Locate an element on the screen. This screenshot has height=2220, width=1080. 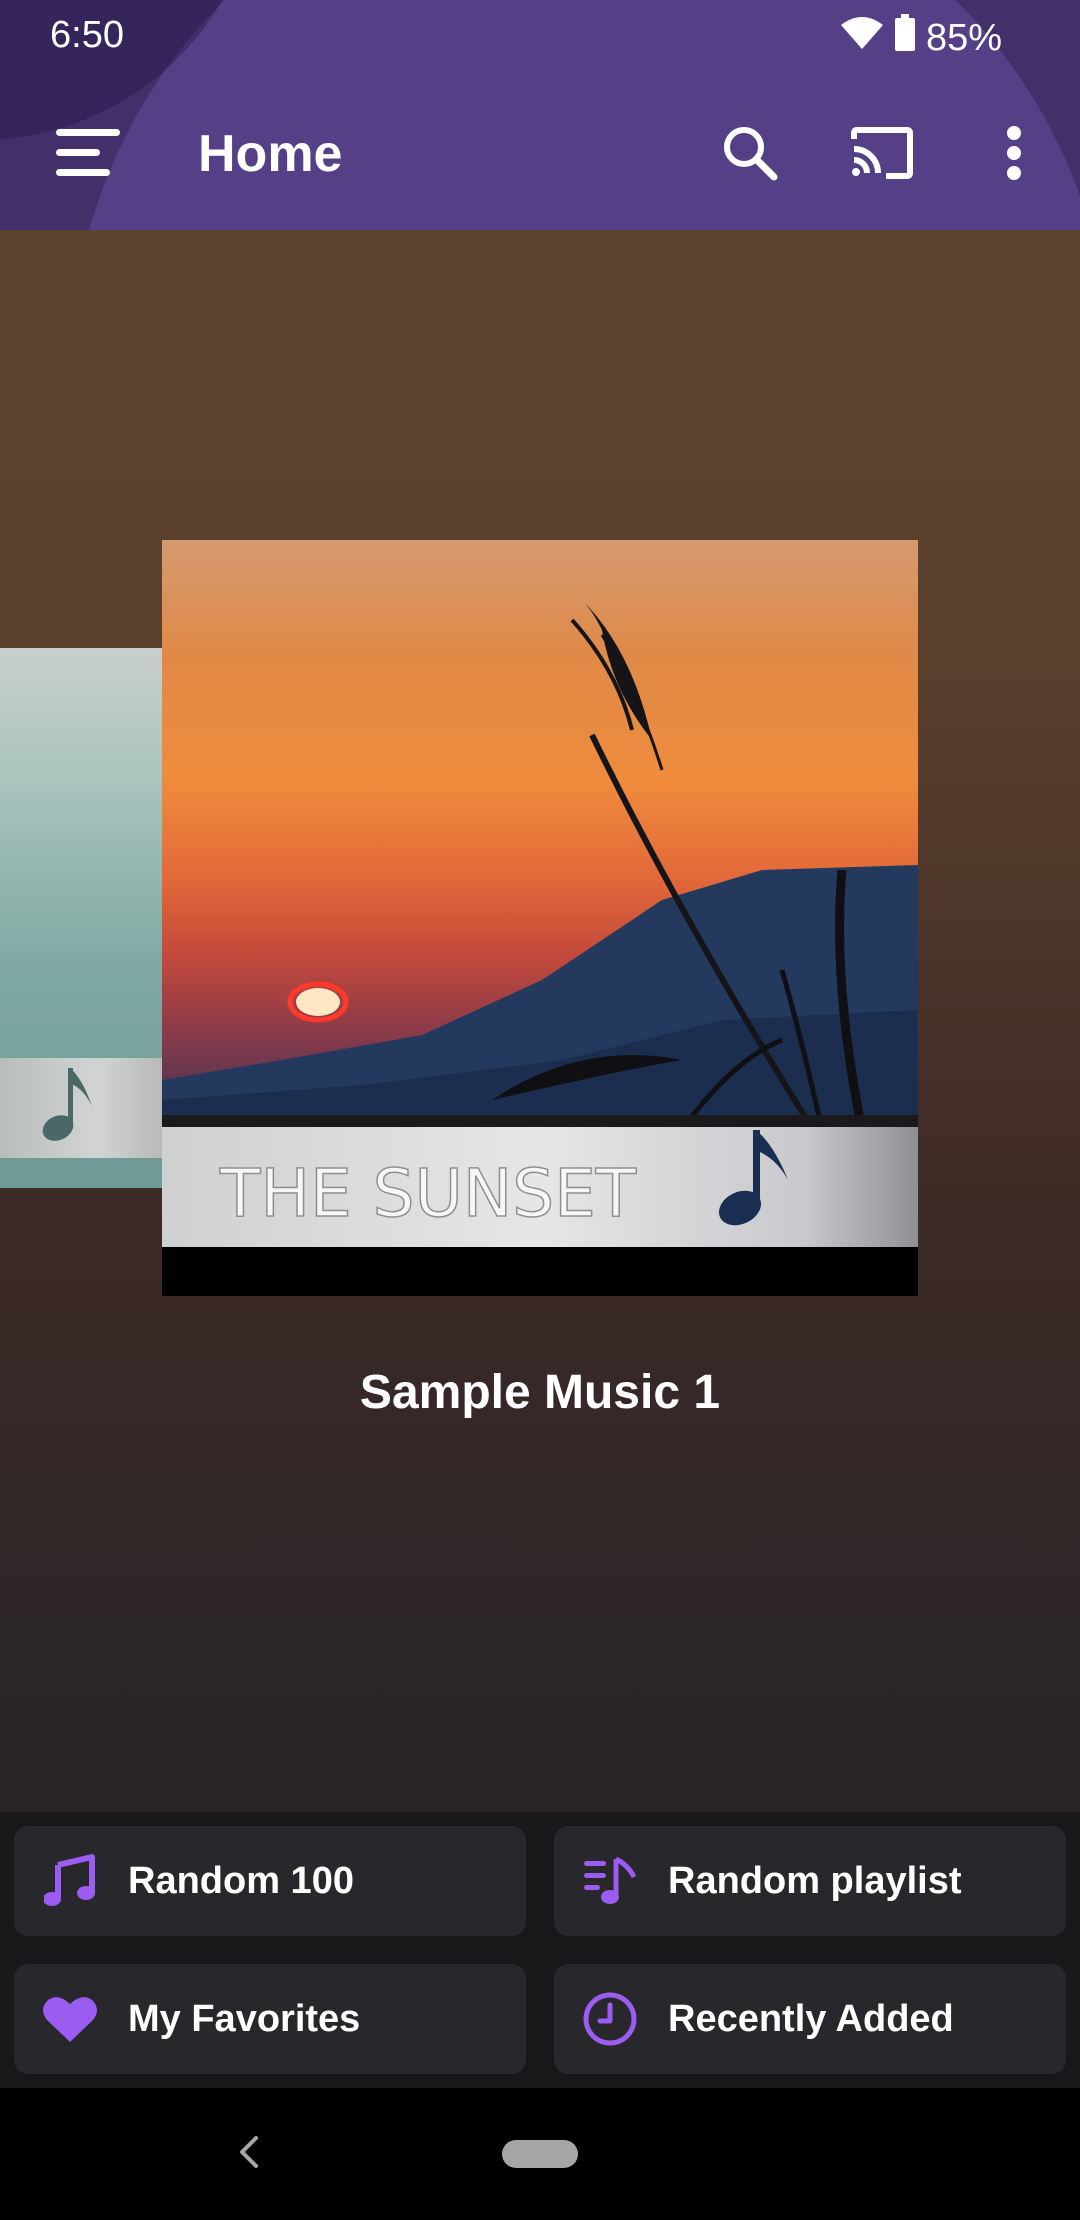
home-pill-button is located at coordinates (540, 2154).